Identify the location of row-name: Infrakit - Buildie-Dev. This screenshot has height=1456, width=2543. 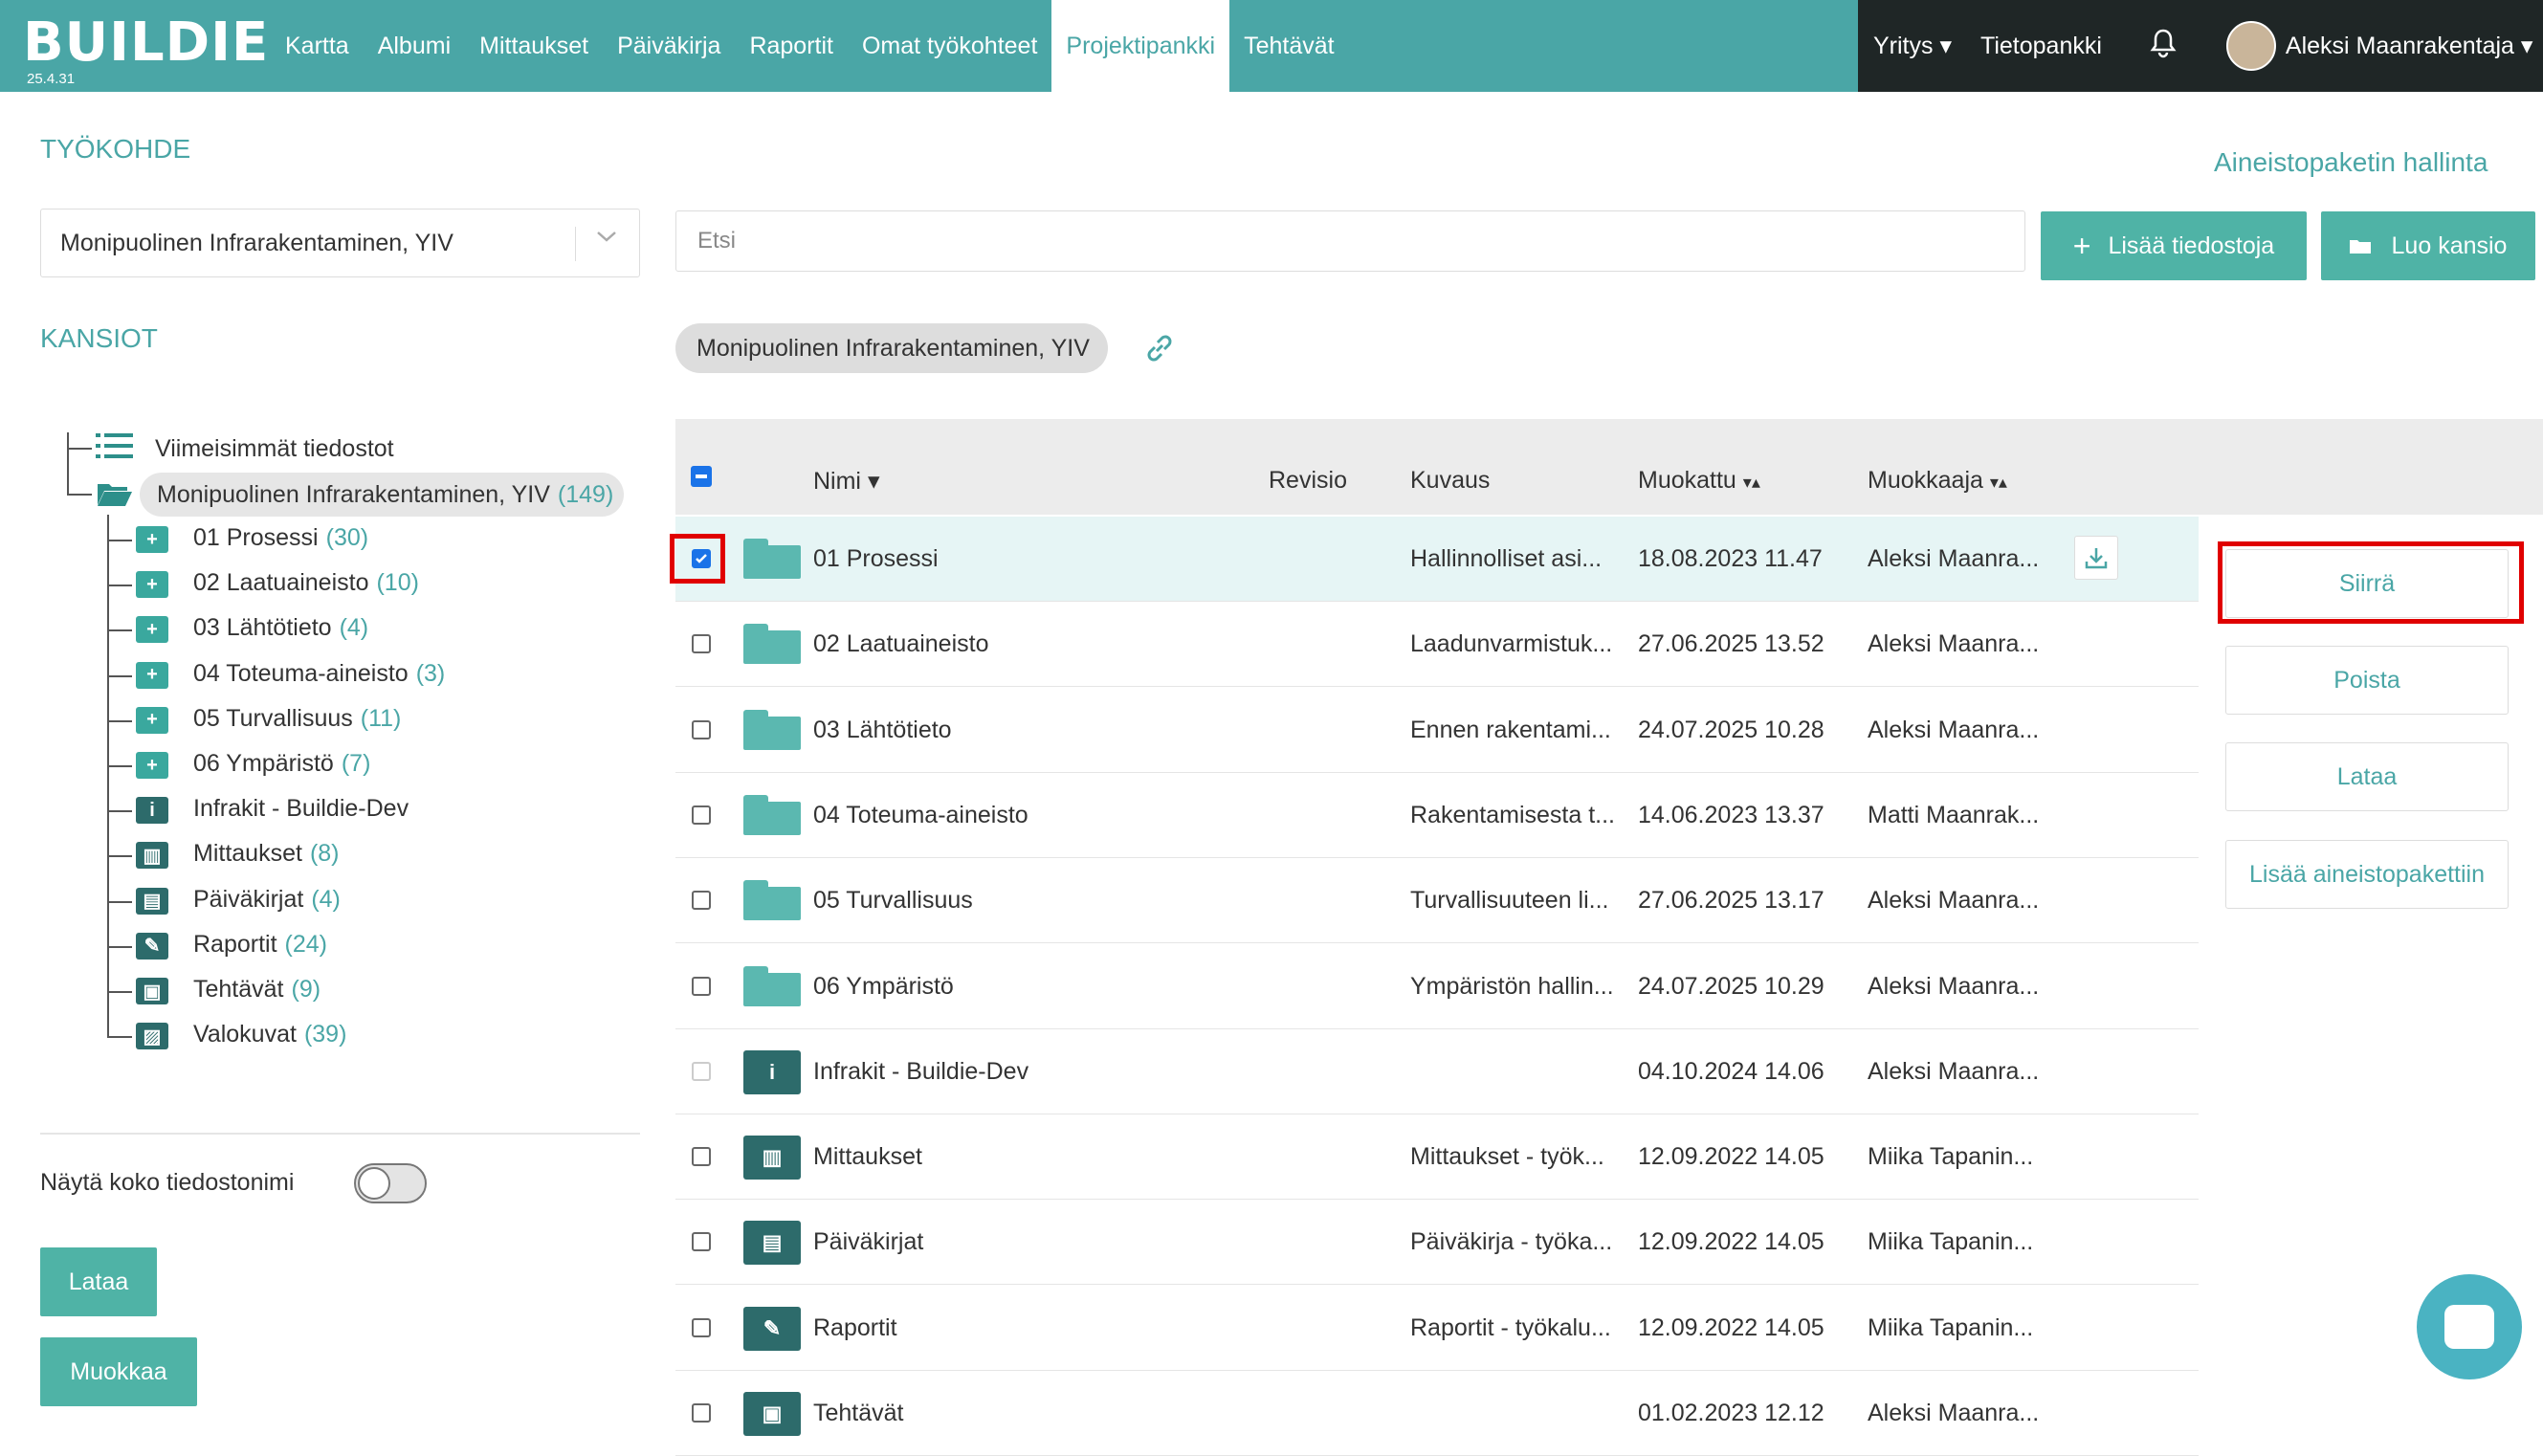
(920, 1072).